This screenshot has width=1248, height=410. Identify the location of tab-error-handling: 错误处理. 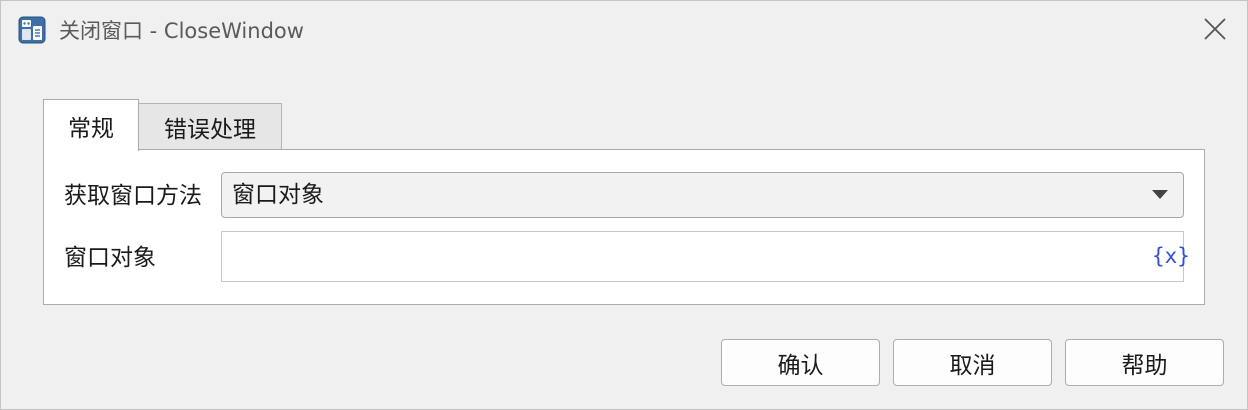
(210, 126).